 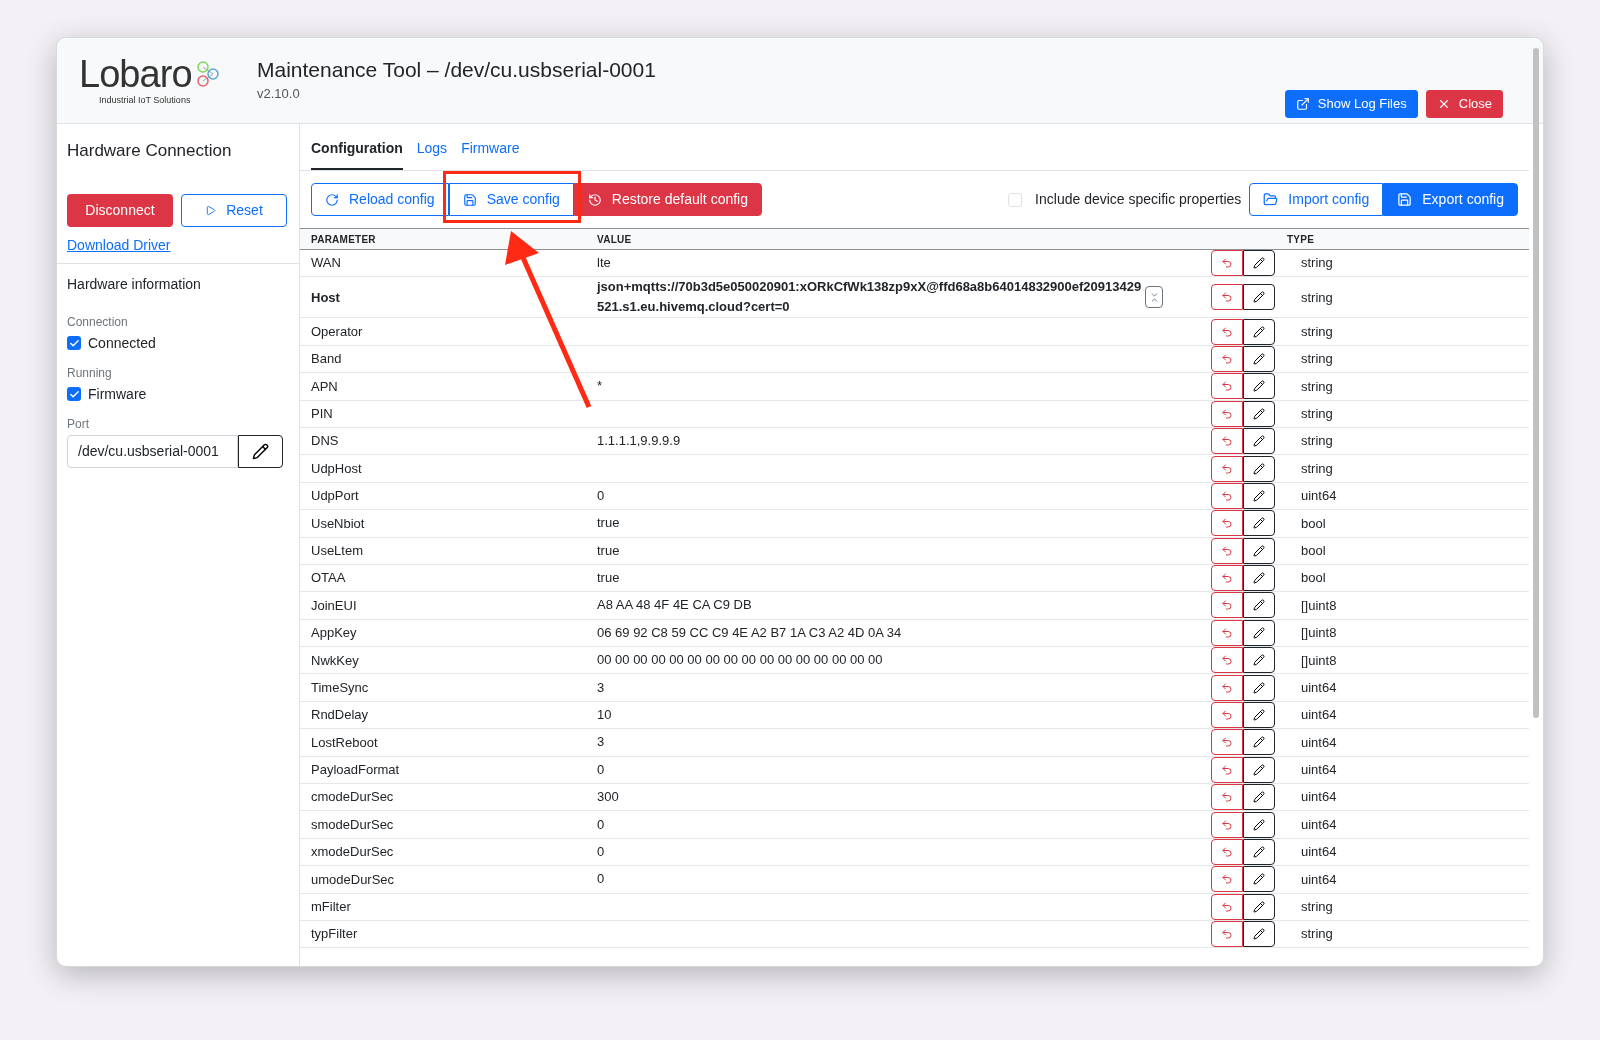 I want to click on port-field: /dev/cu.usbserial-0001, so click(x=152, y=451).